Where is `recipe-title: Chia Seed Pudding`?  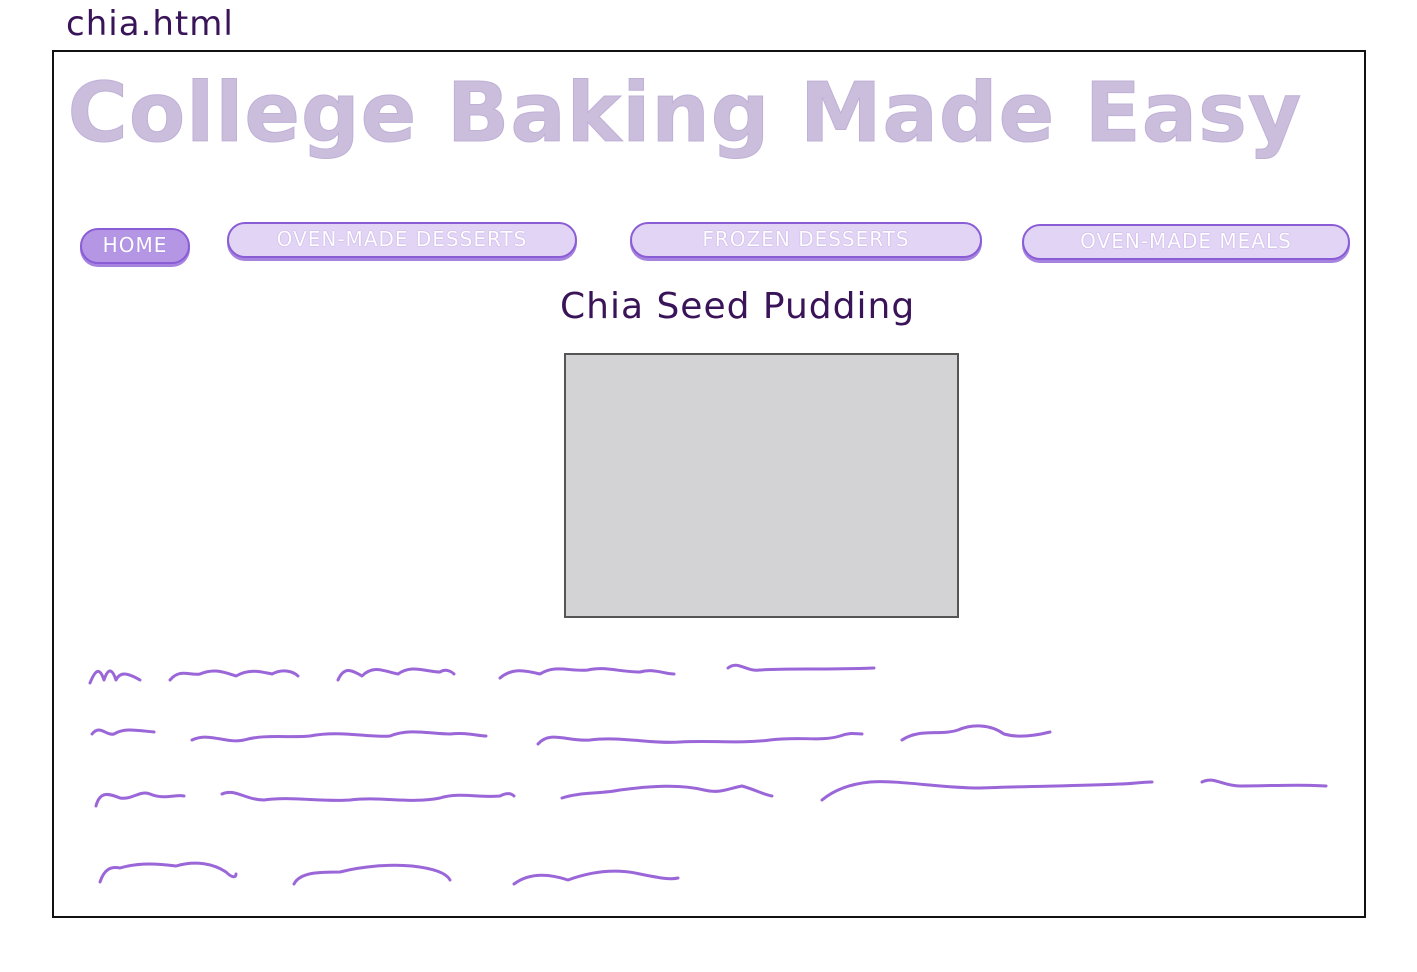
recipe-title: Chia Seed Pudding is located at coordinates (738, 306).